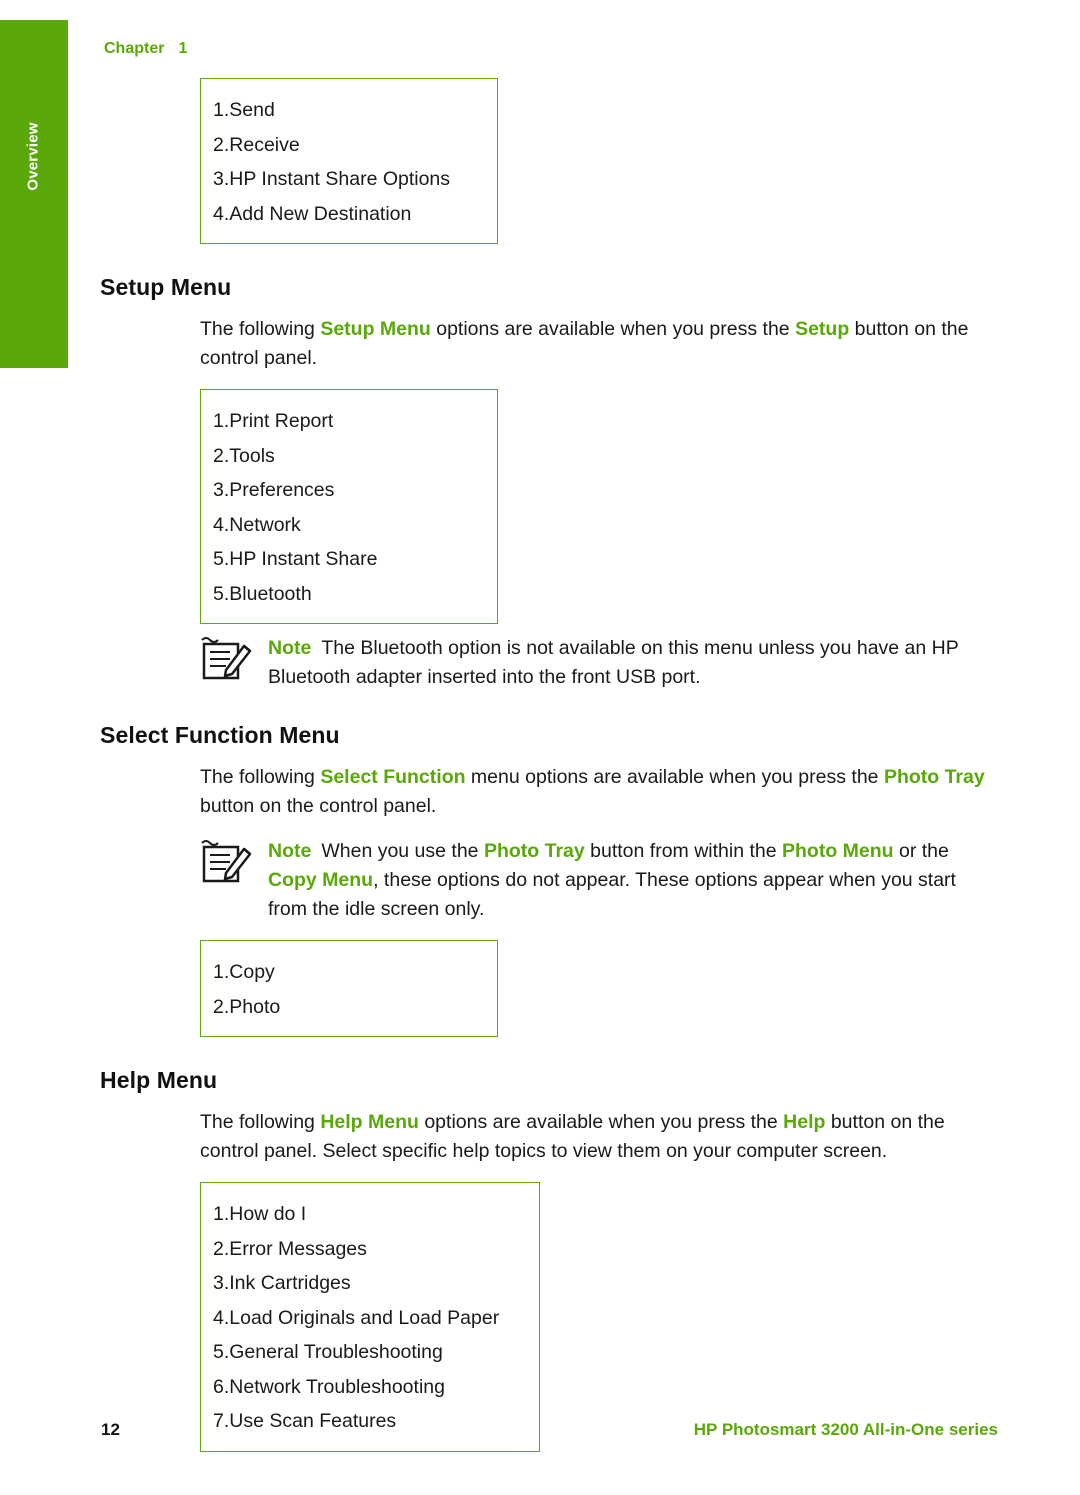 The width and height of the screenshot is (1080, 1495). I want to click on footer-product-title: HP Photosmart 3200 All-in-One series, so click(845, 1429).